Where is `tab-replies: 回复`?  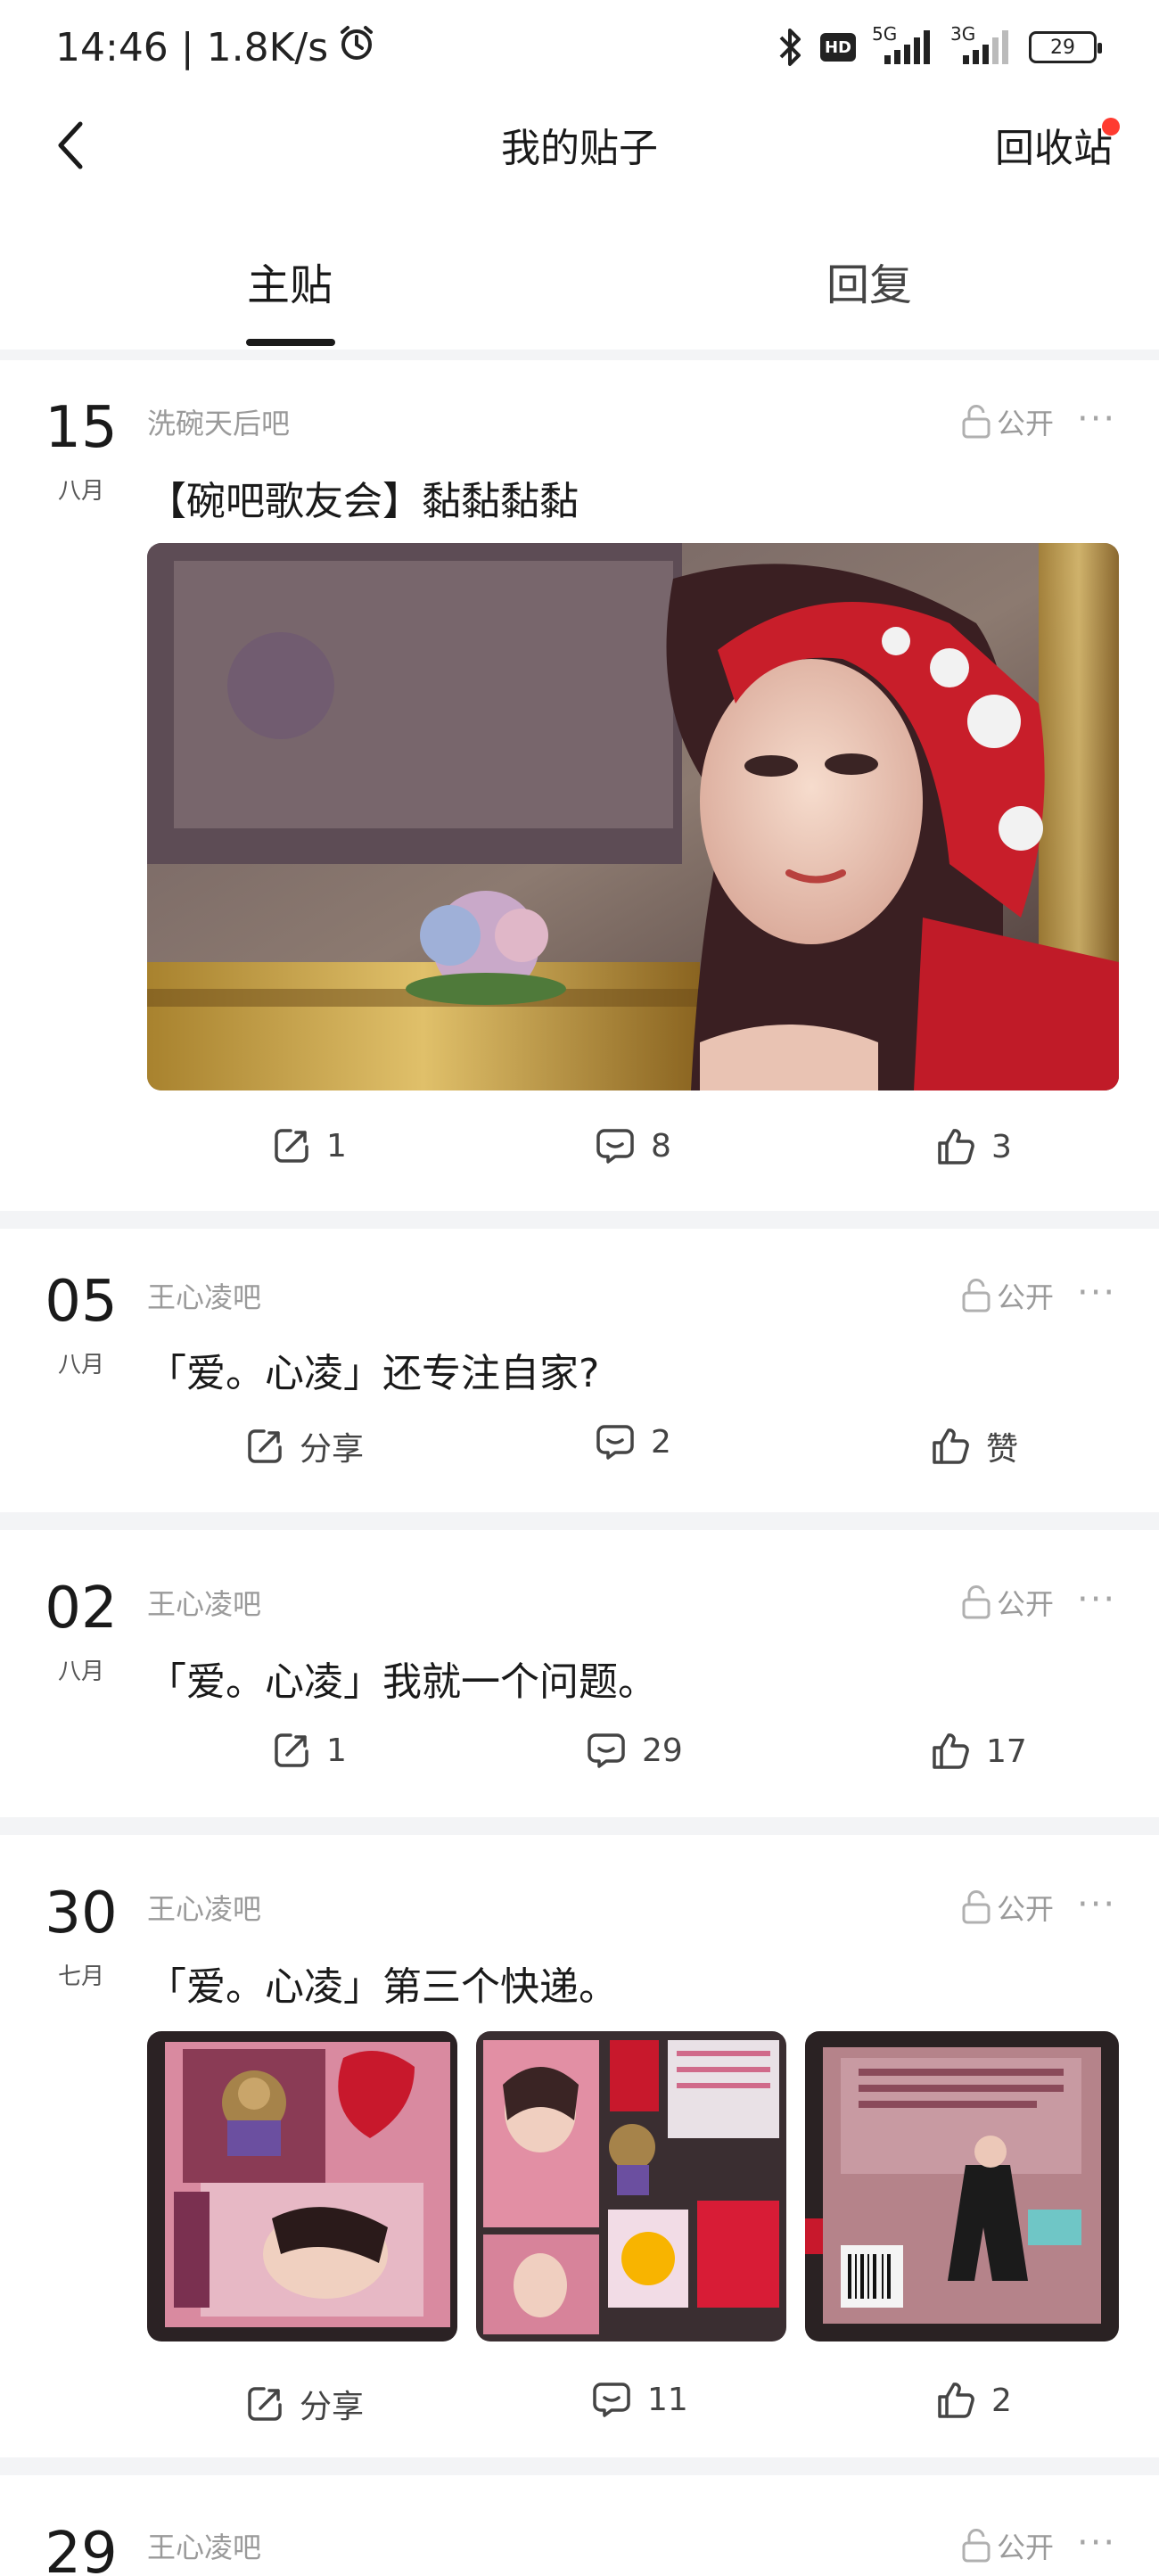 tab-replies: 回复 is located at coordinates (869, 281).